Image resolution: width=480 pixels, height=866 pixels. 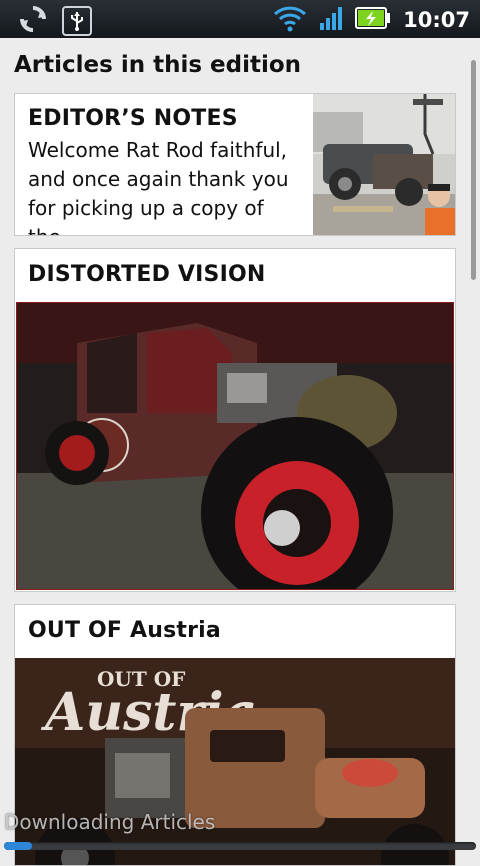 I want to click on battery-charging-icon, so click(x=373, y=20).